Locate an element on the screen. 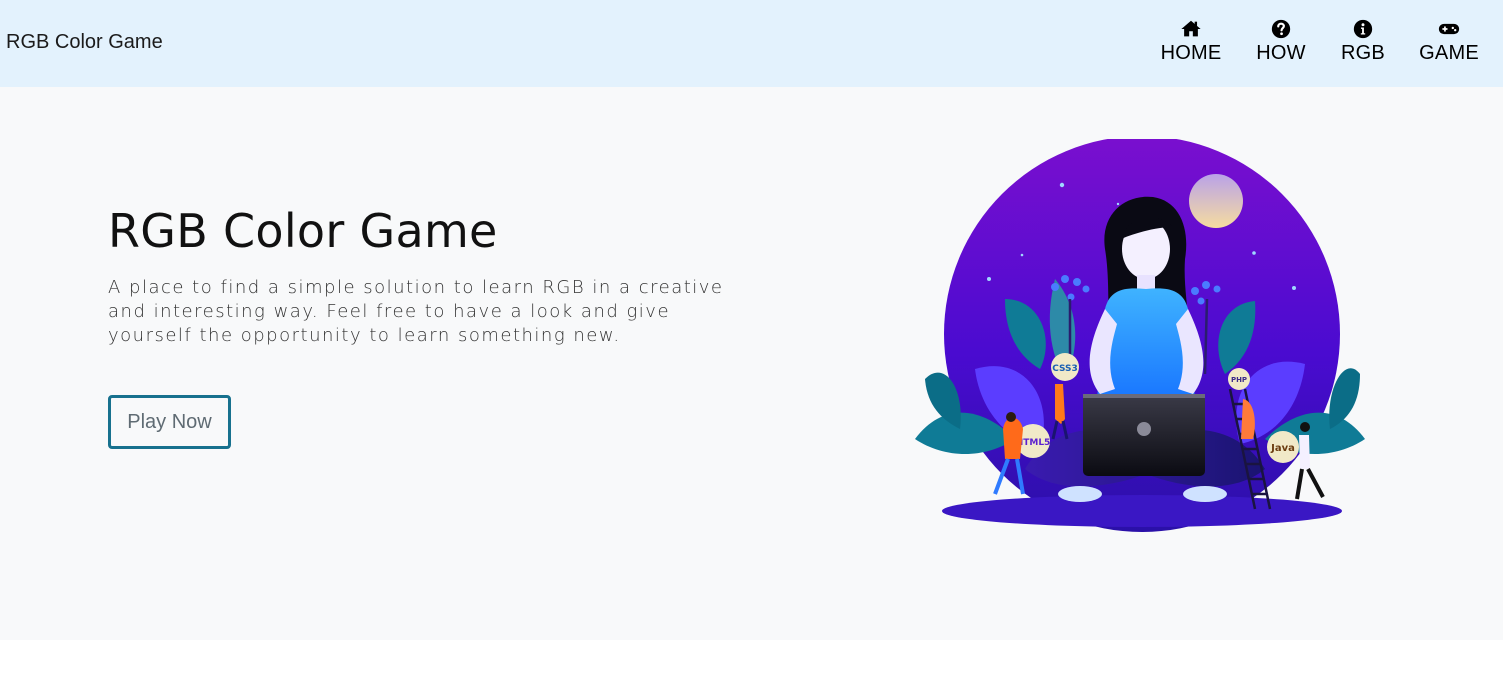  moon-icon is located at coordinates (1216, 201).